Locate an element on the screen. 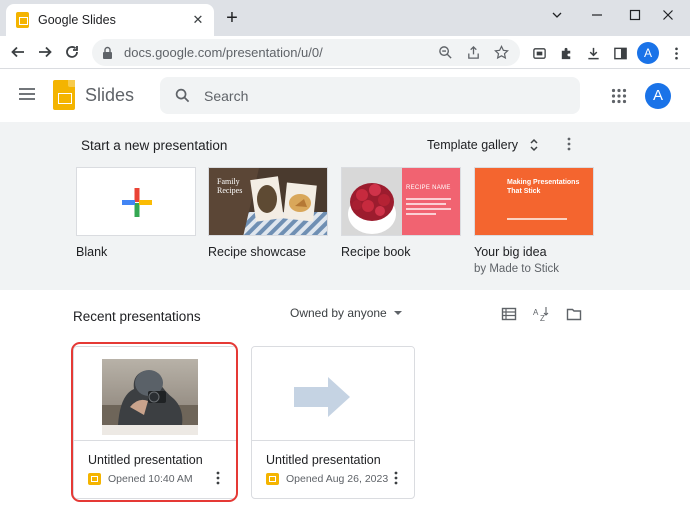 The height and width of the screenshot is (511, 690). caret-down-icon is located at coordinates (397, 313).